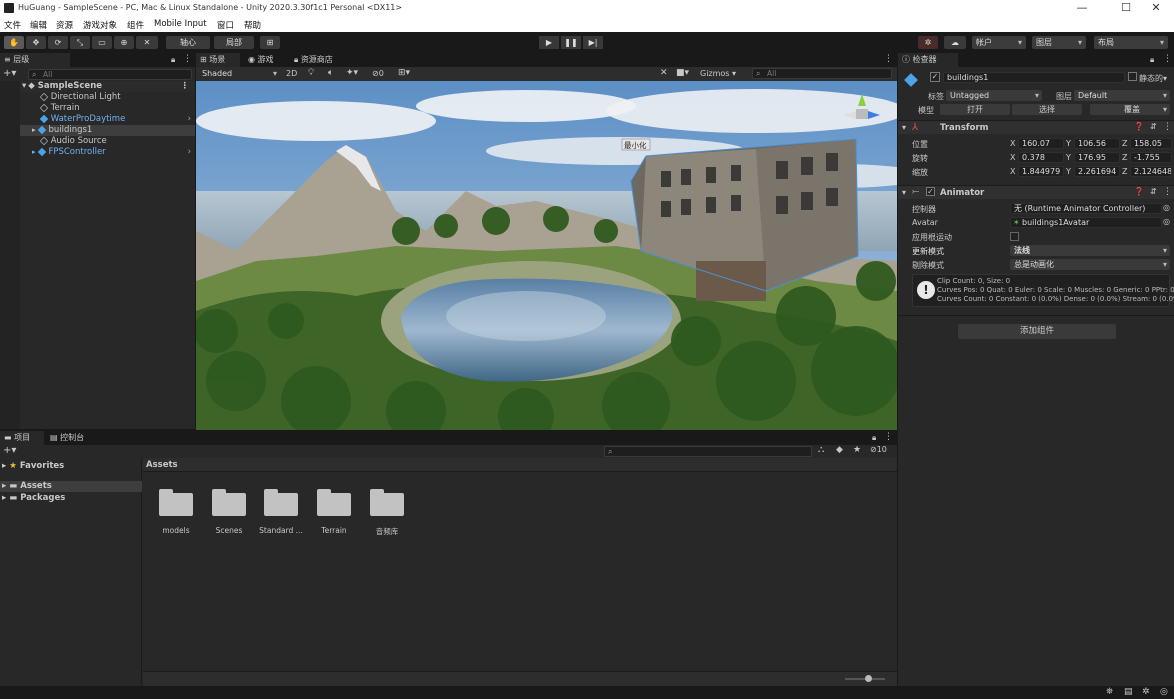 The width and height of the screenshot is (1174, 699). What do you see at coordinates (1122, 95) in the screenshot?
I see `layer-dropdown: Default` at bounding box center [1122, 95].